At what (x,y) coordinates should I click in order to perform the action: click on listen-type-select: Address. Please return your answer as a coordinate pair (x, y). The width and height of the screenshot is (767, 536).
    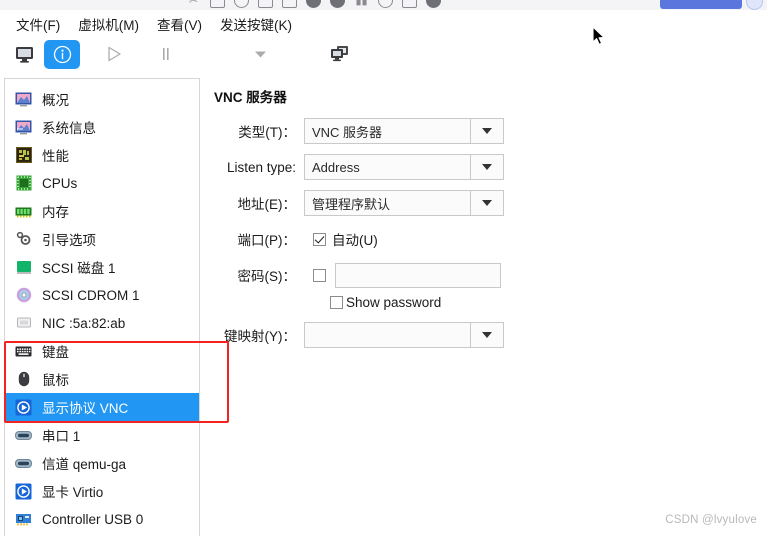
    Looking at the image, I should click on (404, 167).